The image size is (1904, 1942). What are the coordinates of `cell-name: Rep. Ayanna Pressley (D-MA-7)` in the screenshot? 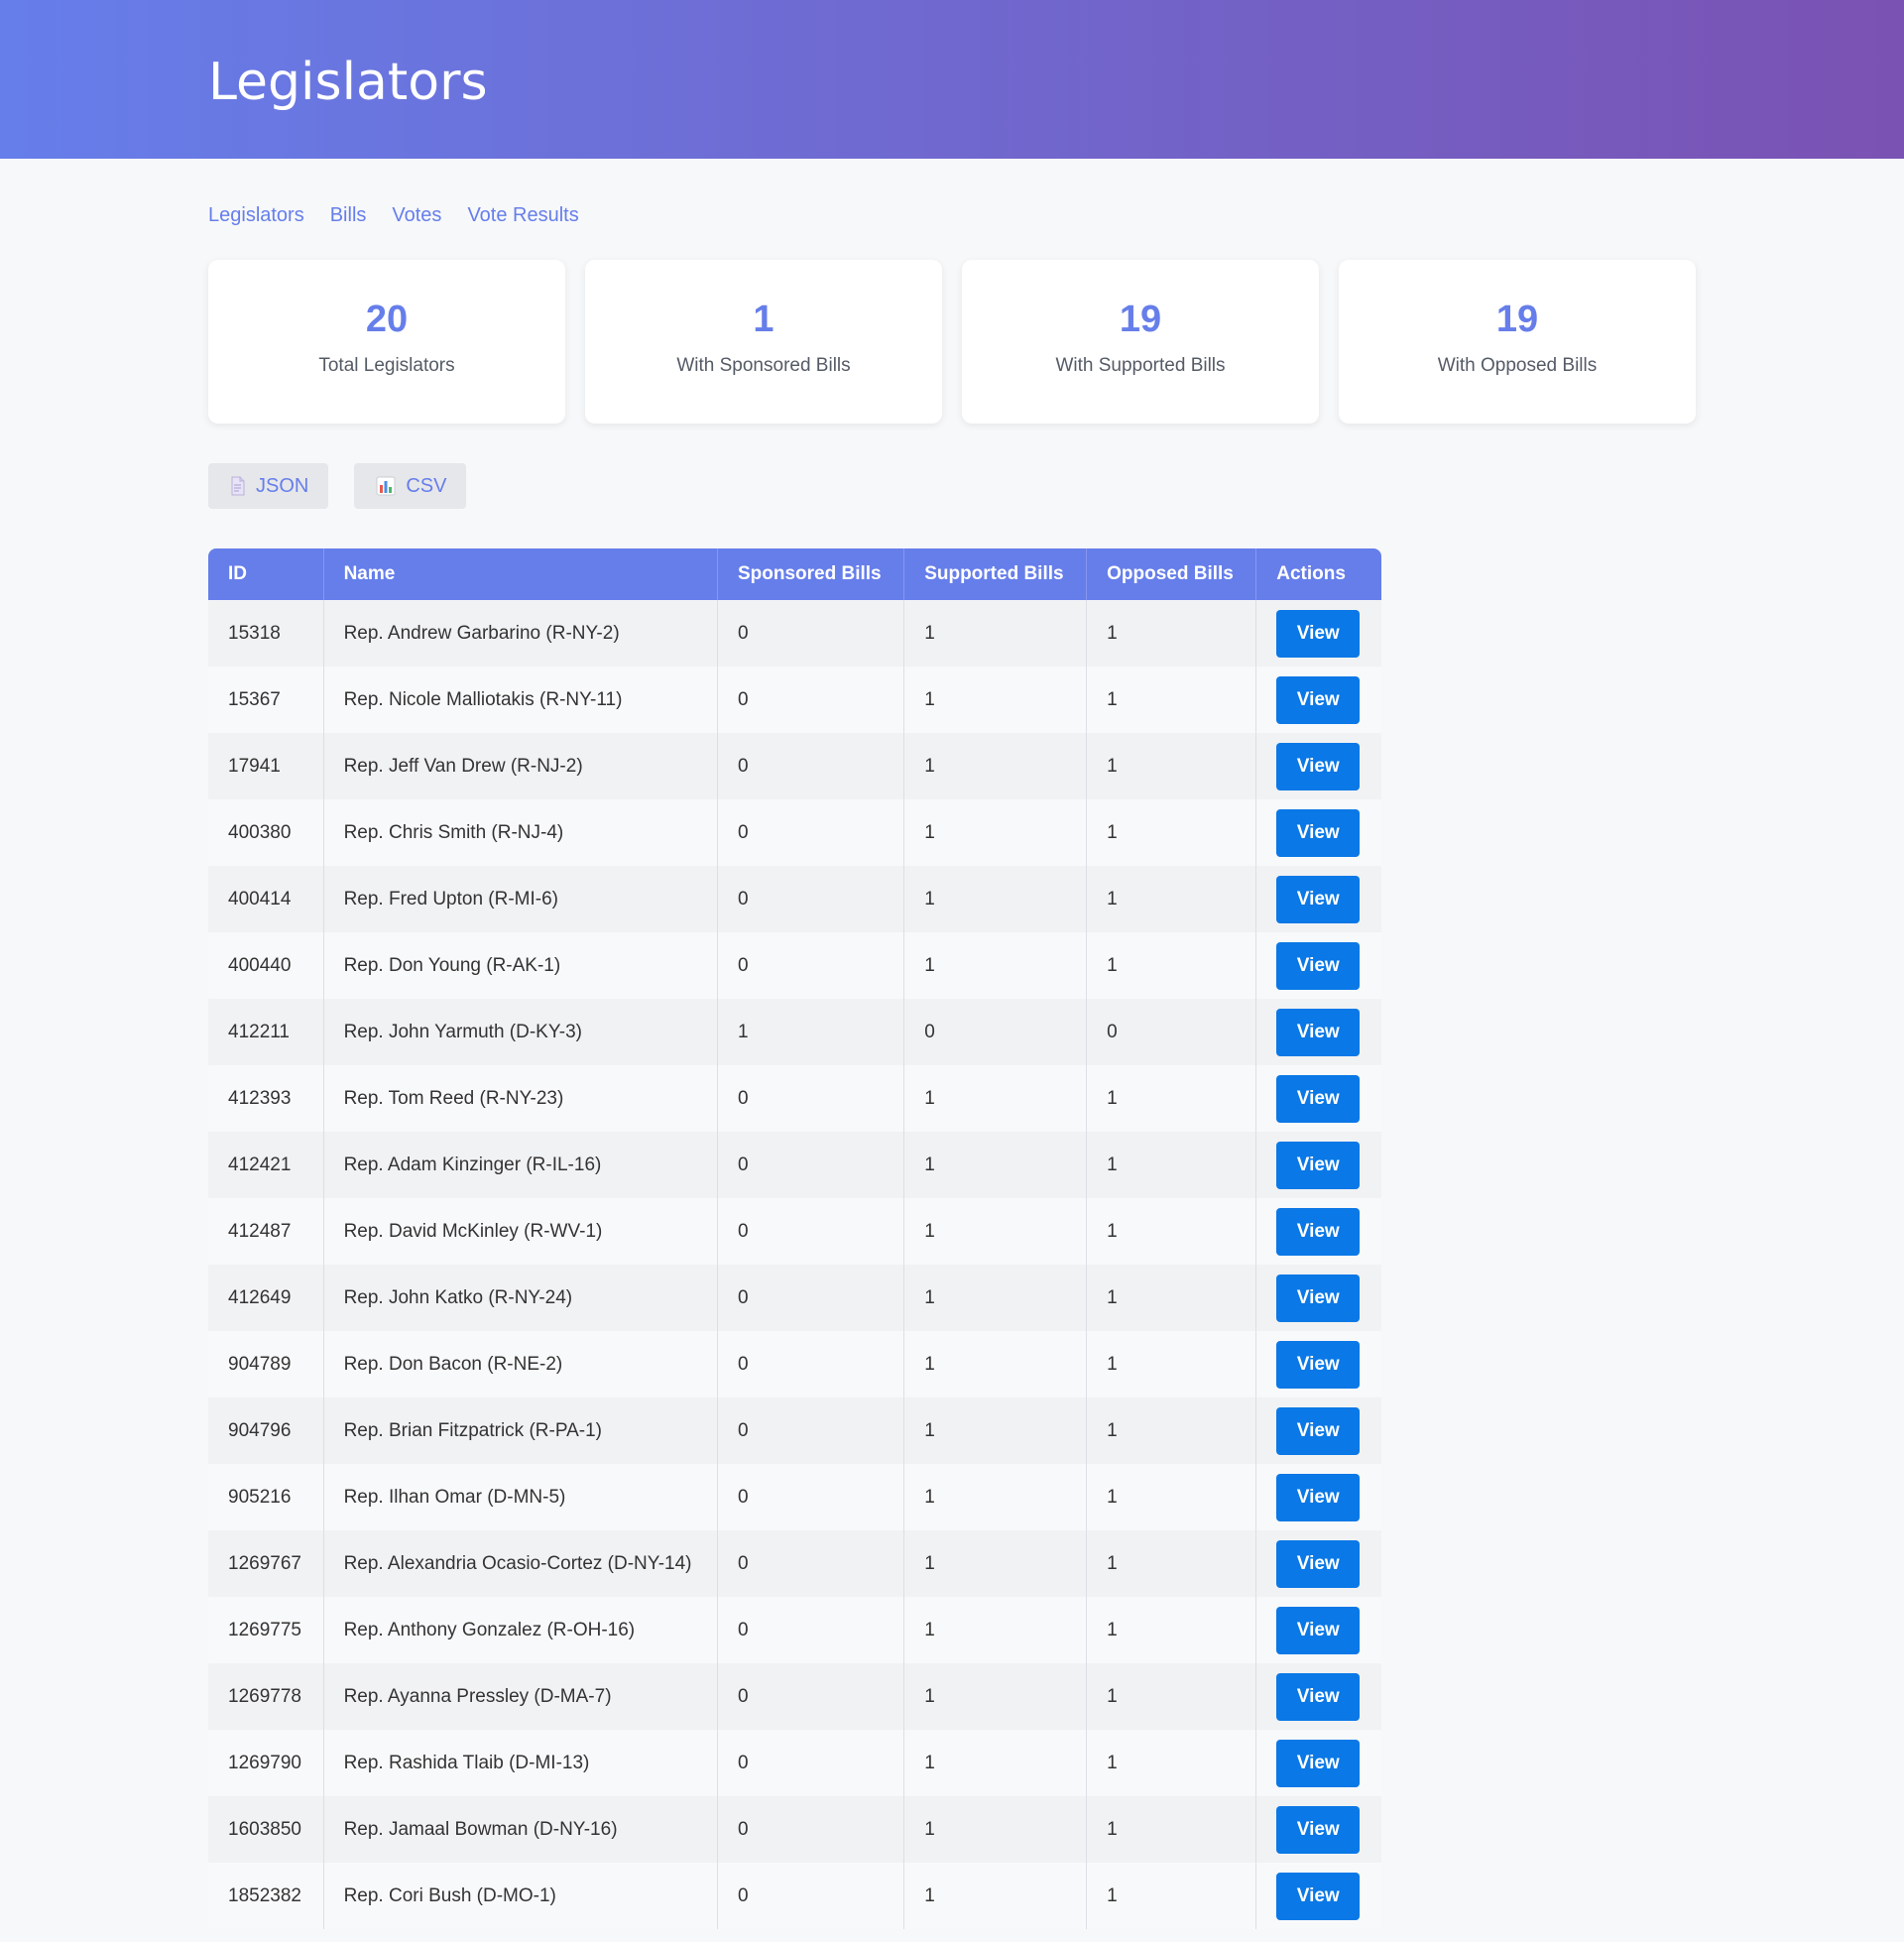 It's located at (520, 1696).